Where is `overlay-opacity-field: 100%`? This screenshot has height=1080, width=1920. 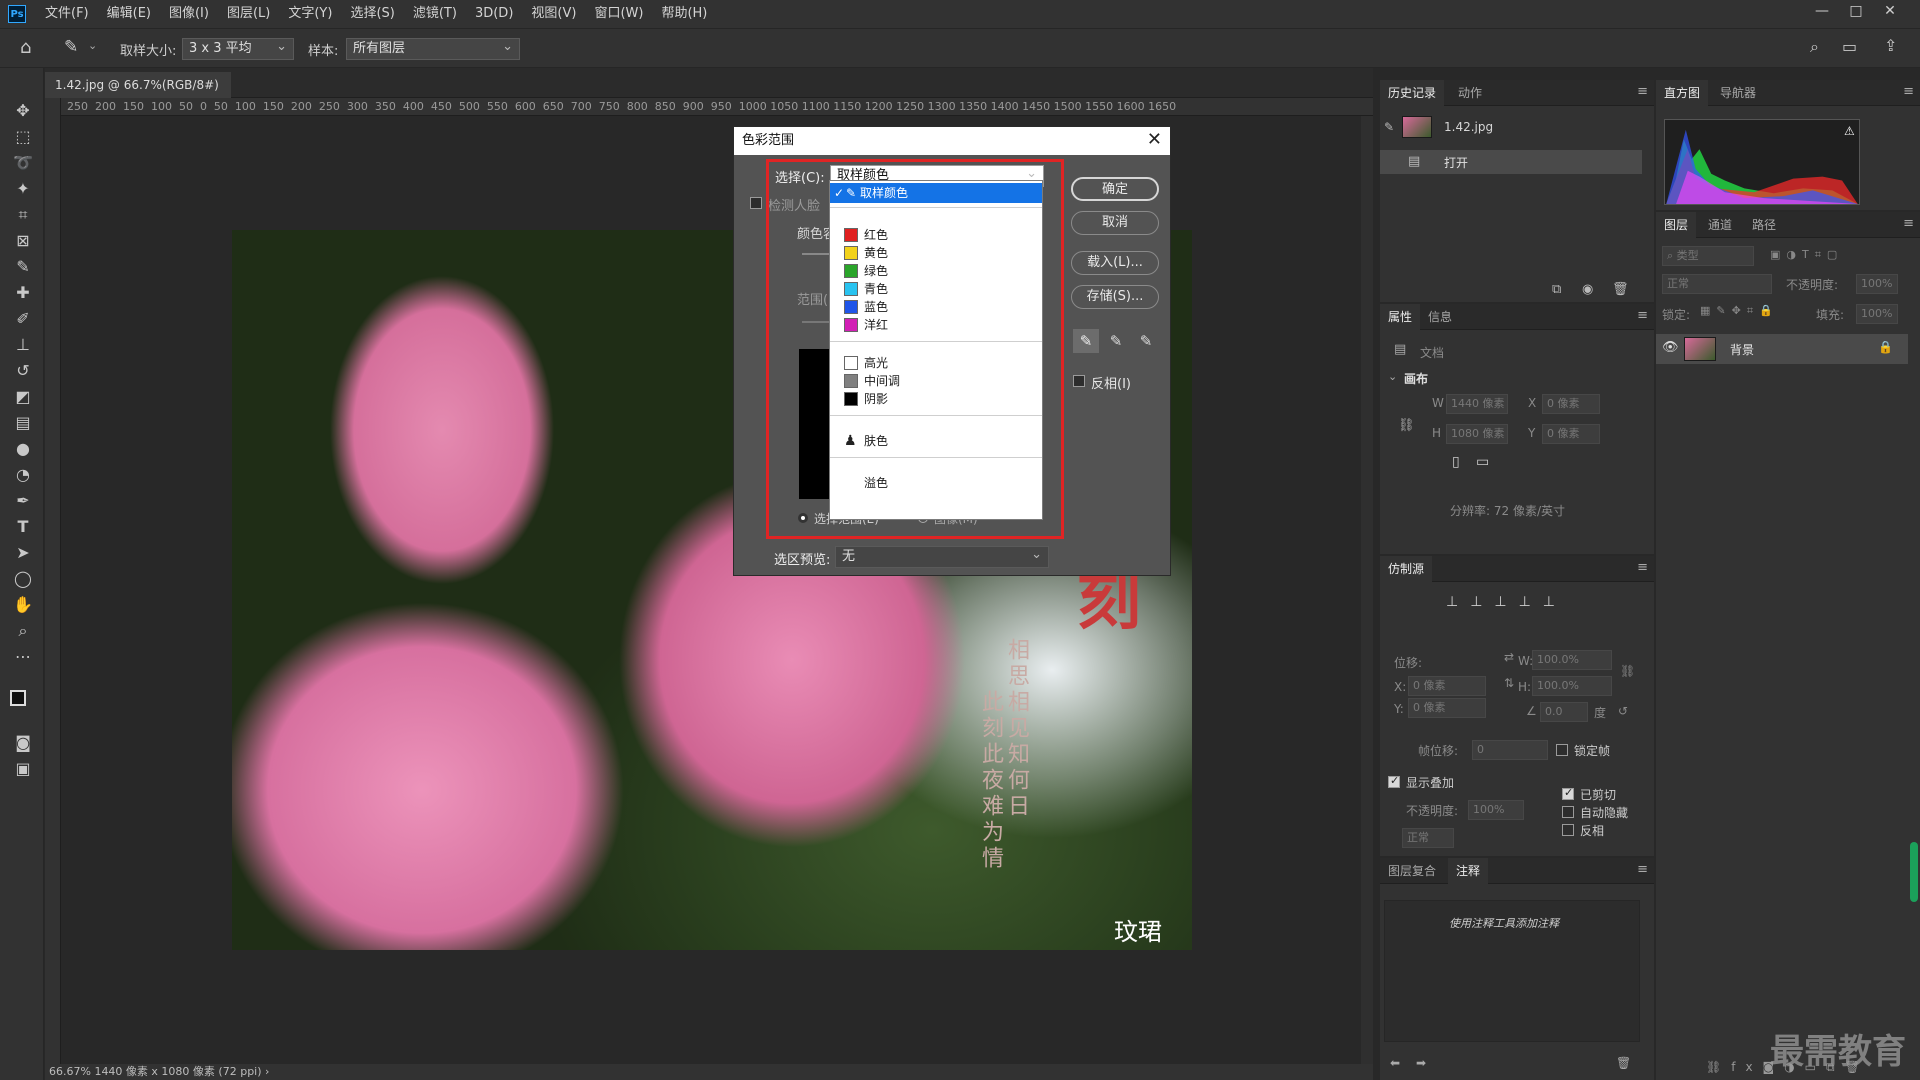
overlay-opacity-field: 100% is located at coordinates (1496, 810).